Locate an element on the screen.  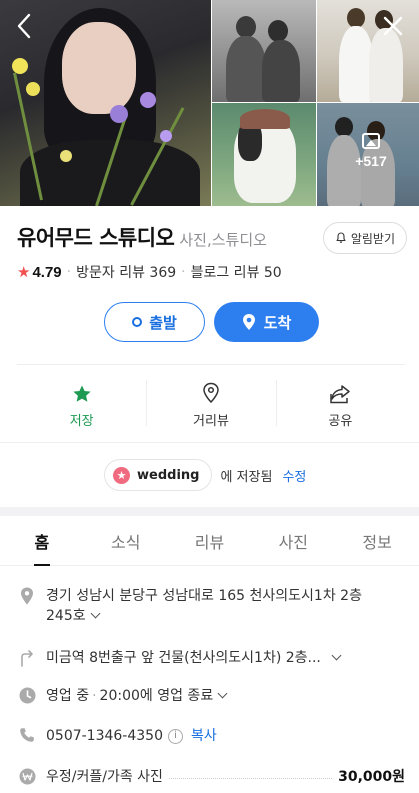
visitor-reviews-link: 방문자 리뷰 369 is located at coordinates (126, 272).